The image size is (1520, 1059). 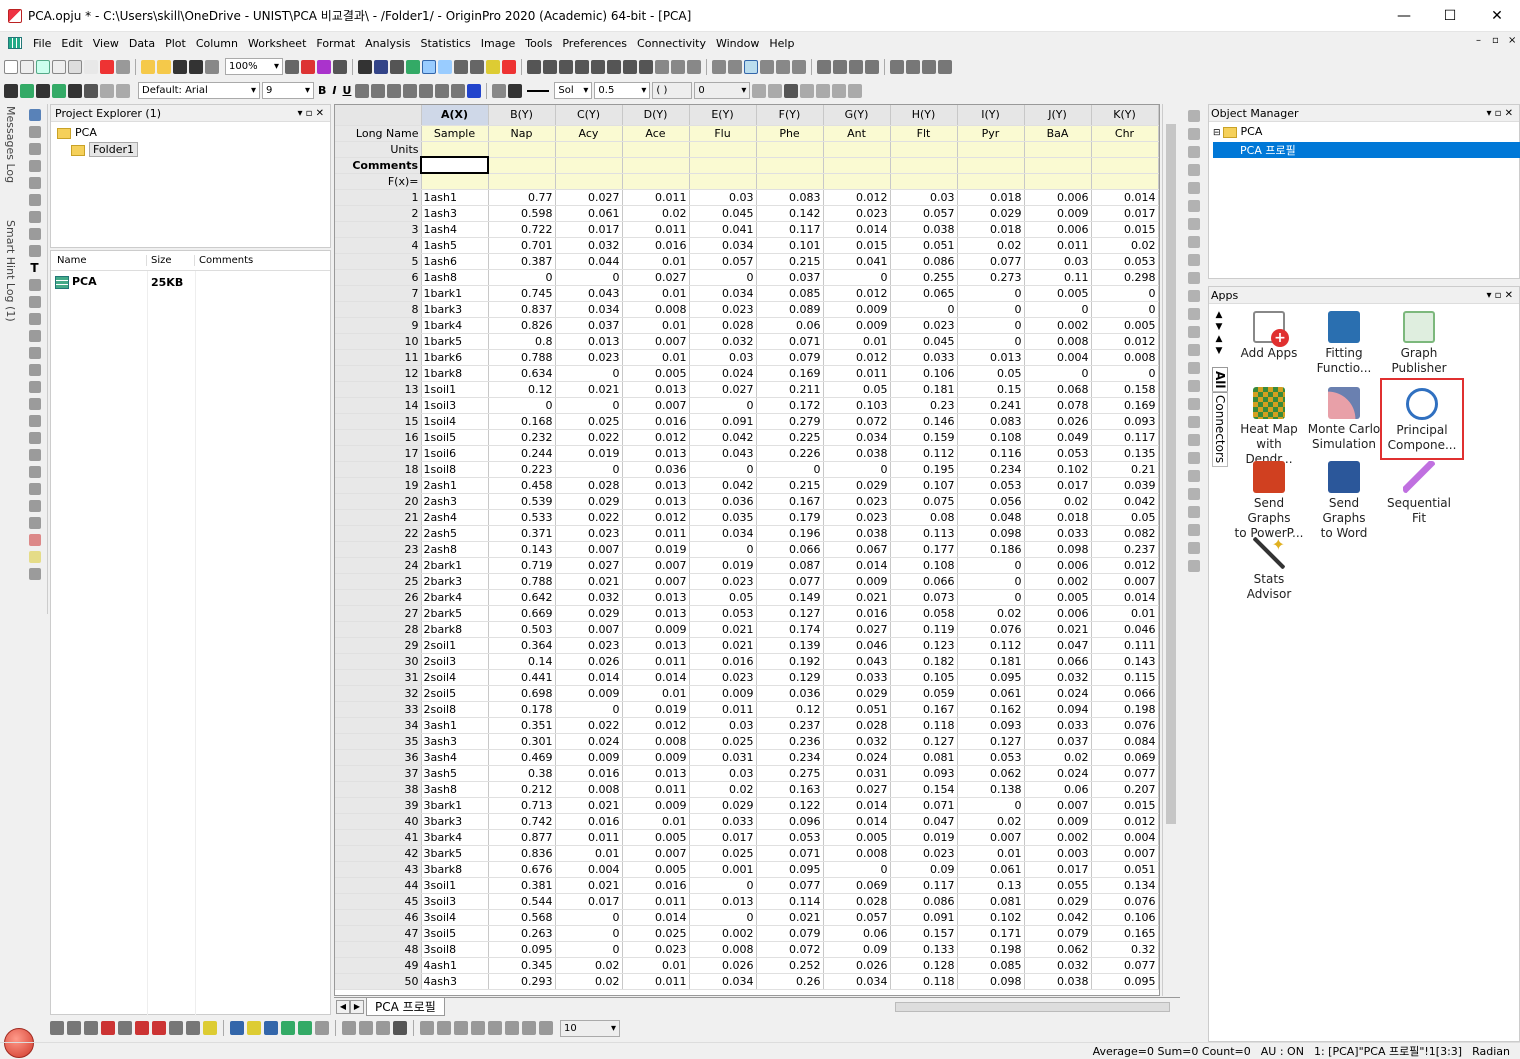 I want to click on mdi-restore-icon: ▫, so click(x=1495, y=40).